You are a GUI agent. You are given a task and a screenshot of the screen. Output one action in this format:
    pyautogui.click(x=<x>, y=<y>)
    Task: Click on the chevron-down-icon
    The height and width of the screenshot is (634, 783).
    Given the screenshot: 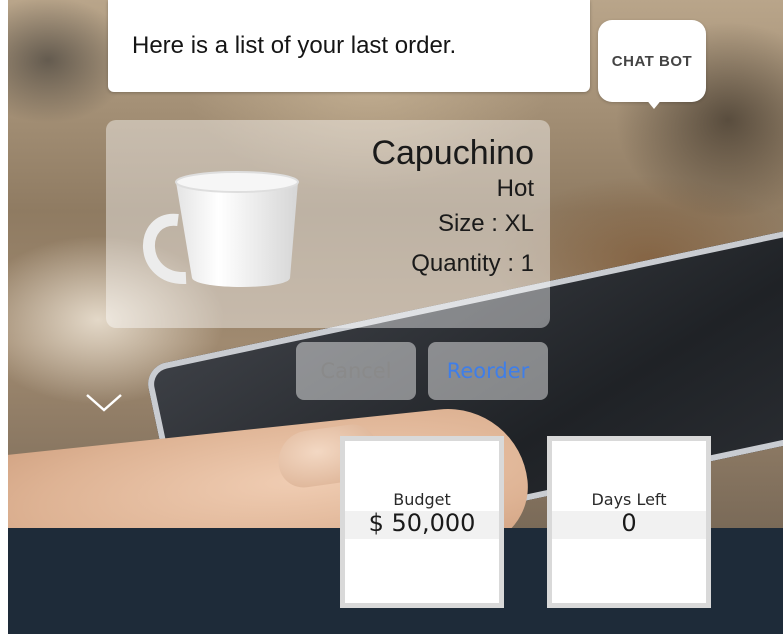 What is the action you would take?
    pyautogui.click(x=104, y=403)
    